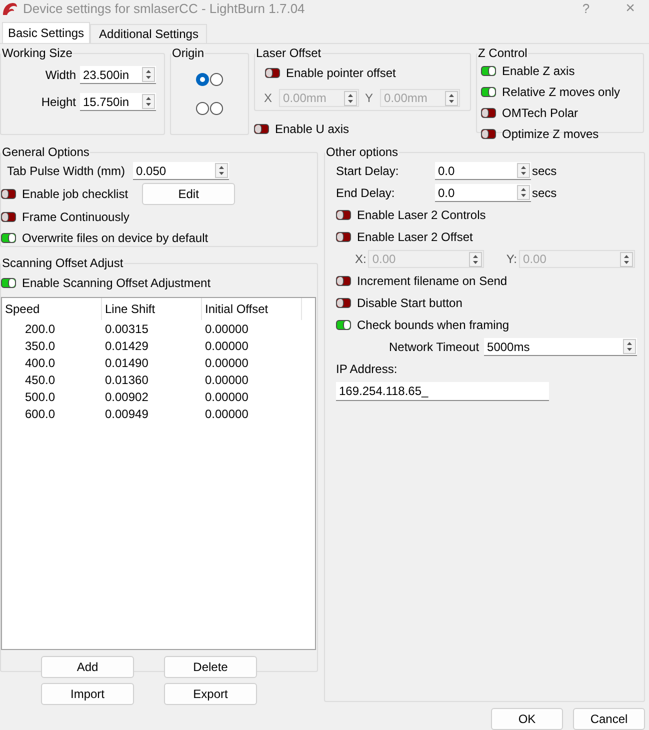 This screenshot has height=730, width=649. What do you see at coordinates (434, 347) in the screenshot?
I see `field-label: Network Timeout` at bounding box center [434, 347].